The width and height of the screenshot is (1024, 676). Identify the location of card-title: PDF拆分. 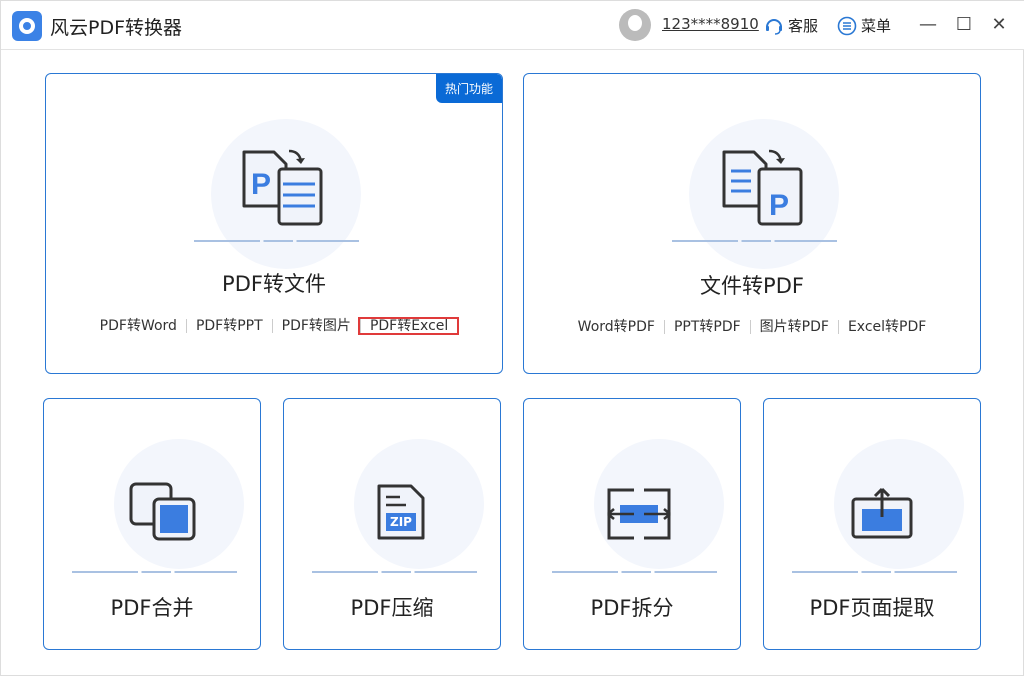
(632, 608).